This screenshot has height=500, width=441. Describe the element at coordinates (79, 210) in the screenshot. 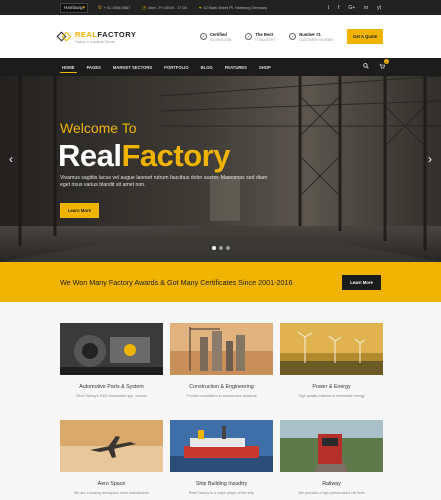

I see `hero-learn-more-button: Learn More` at that location.